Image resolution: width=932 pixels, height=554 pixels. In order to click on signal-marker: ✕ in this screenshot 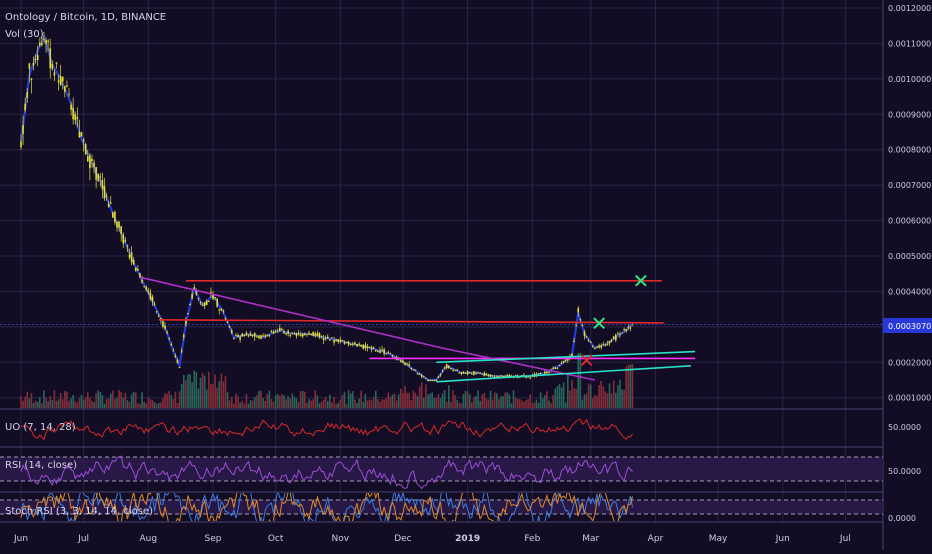, I will do `click(640, 281)`.